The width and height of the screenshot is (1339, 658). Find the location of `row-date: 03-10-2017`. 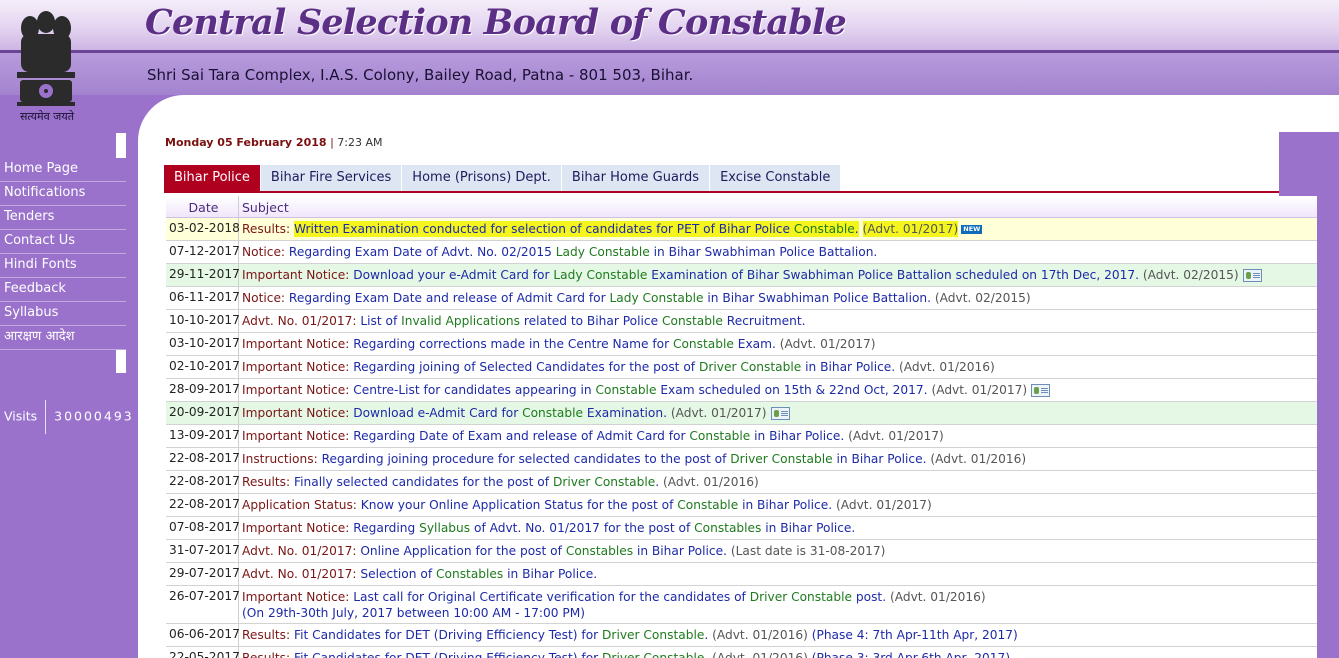

row-date: 03-10-2017 is located at coordinates (203, 344).